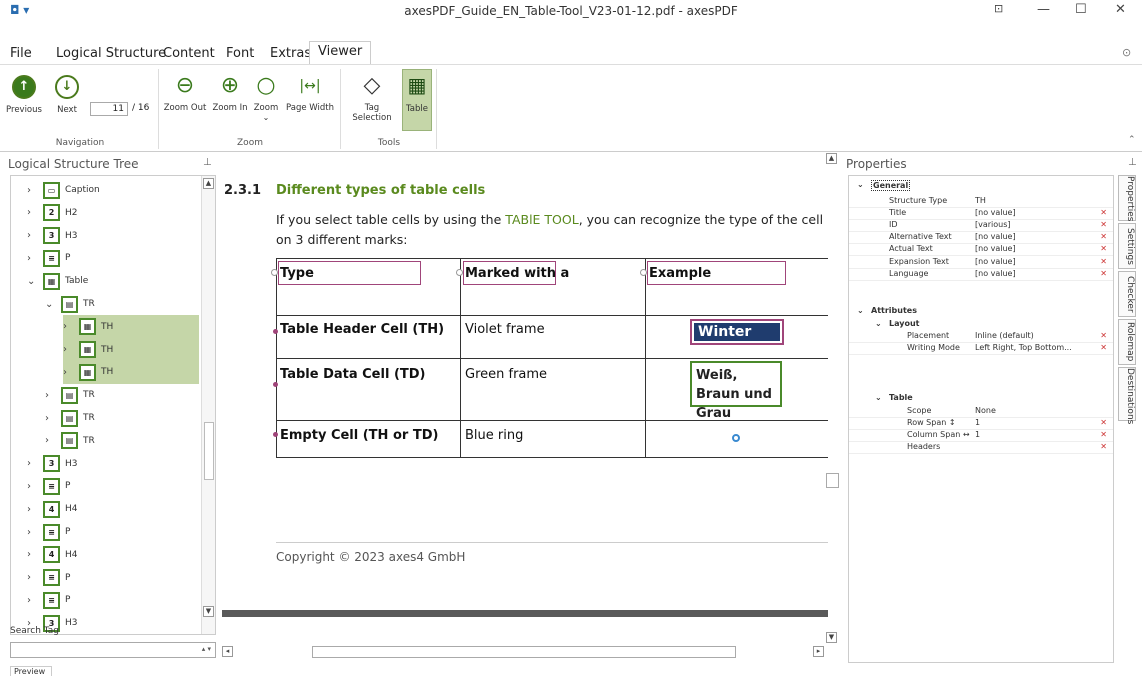  I want to click on doc-hscroll-thumb, so click(524, 652).